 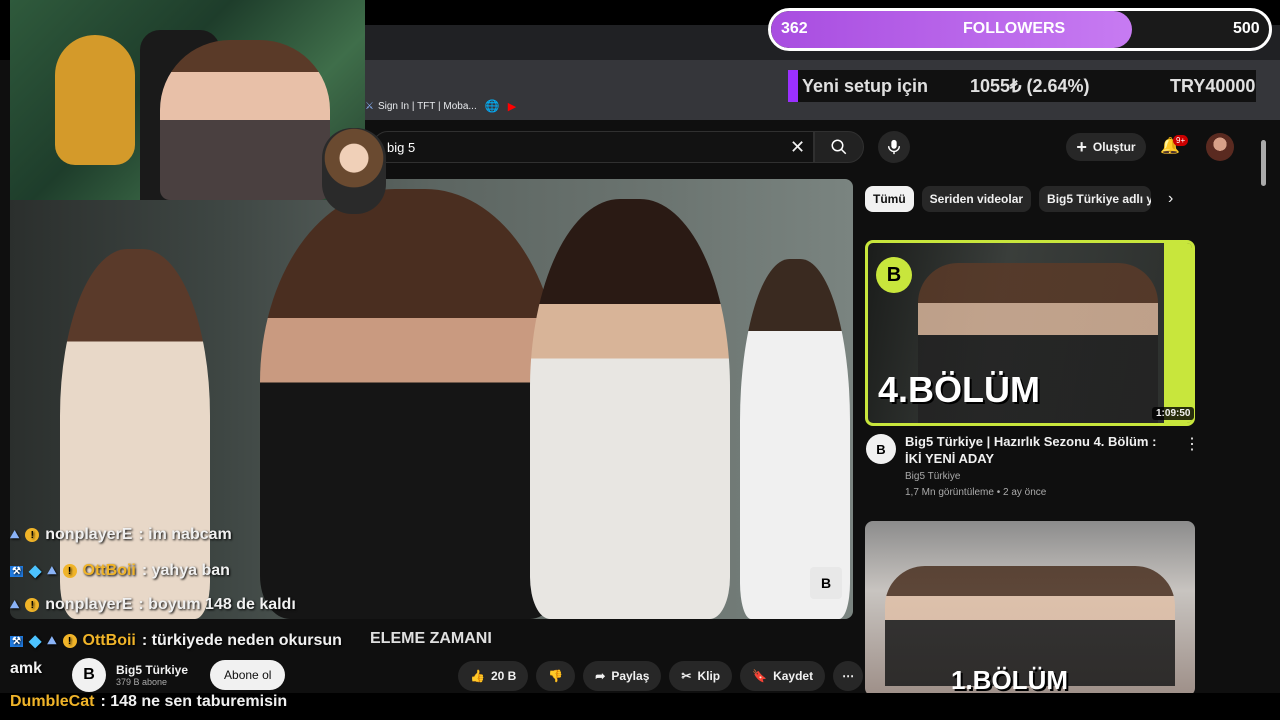 I want to click on voice-search-button, so click(x=894, y=147).